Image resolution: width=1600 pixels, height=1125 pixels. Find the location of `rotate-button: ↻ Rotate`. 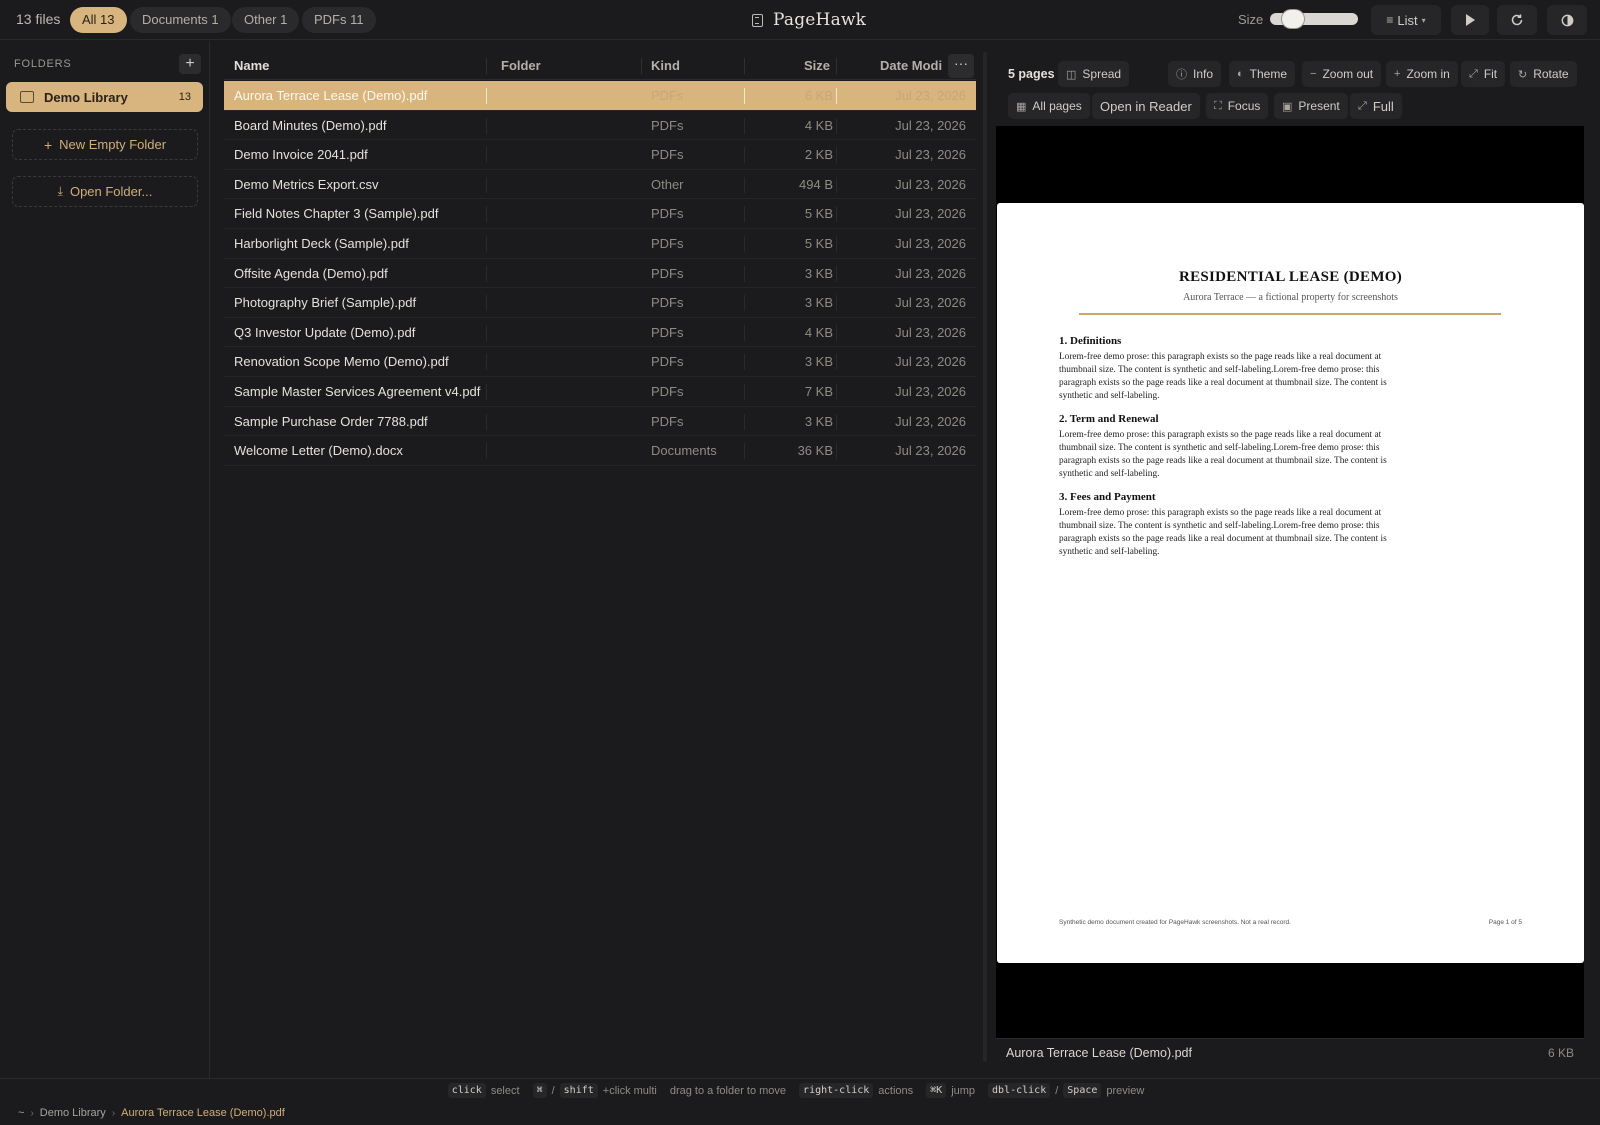

rotate-button: ↻ Rotate is located at coordinates (1543, 74).